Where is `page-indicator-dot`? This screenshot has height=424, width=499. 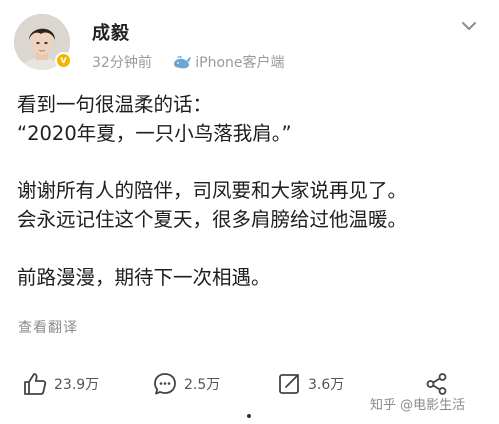 page-indicator-dot is located at coordinates (249, 416).